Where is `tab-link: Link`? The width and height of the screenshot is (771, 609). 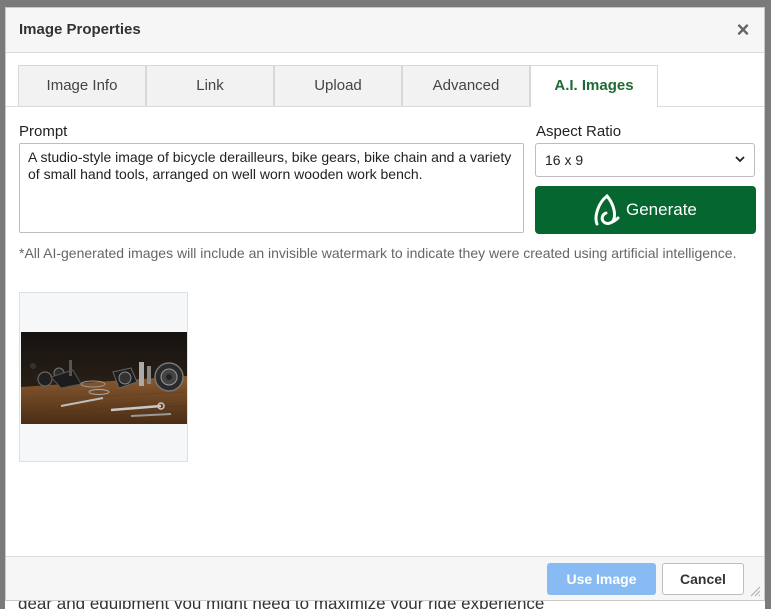 tab-link: Link is located at coordinates (210, 85).